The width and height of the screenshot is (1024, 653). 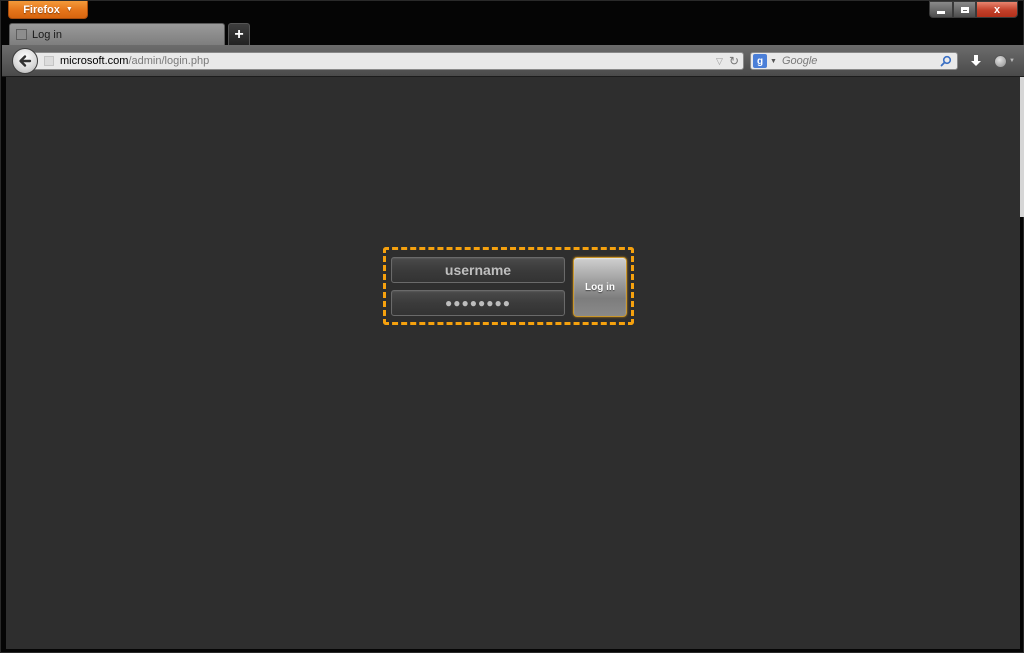 I want to click on plus-icon: +, so click(x=239, y=34).